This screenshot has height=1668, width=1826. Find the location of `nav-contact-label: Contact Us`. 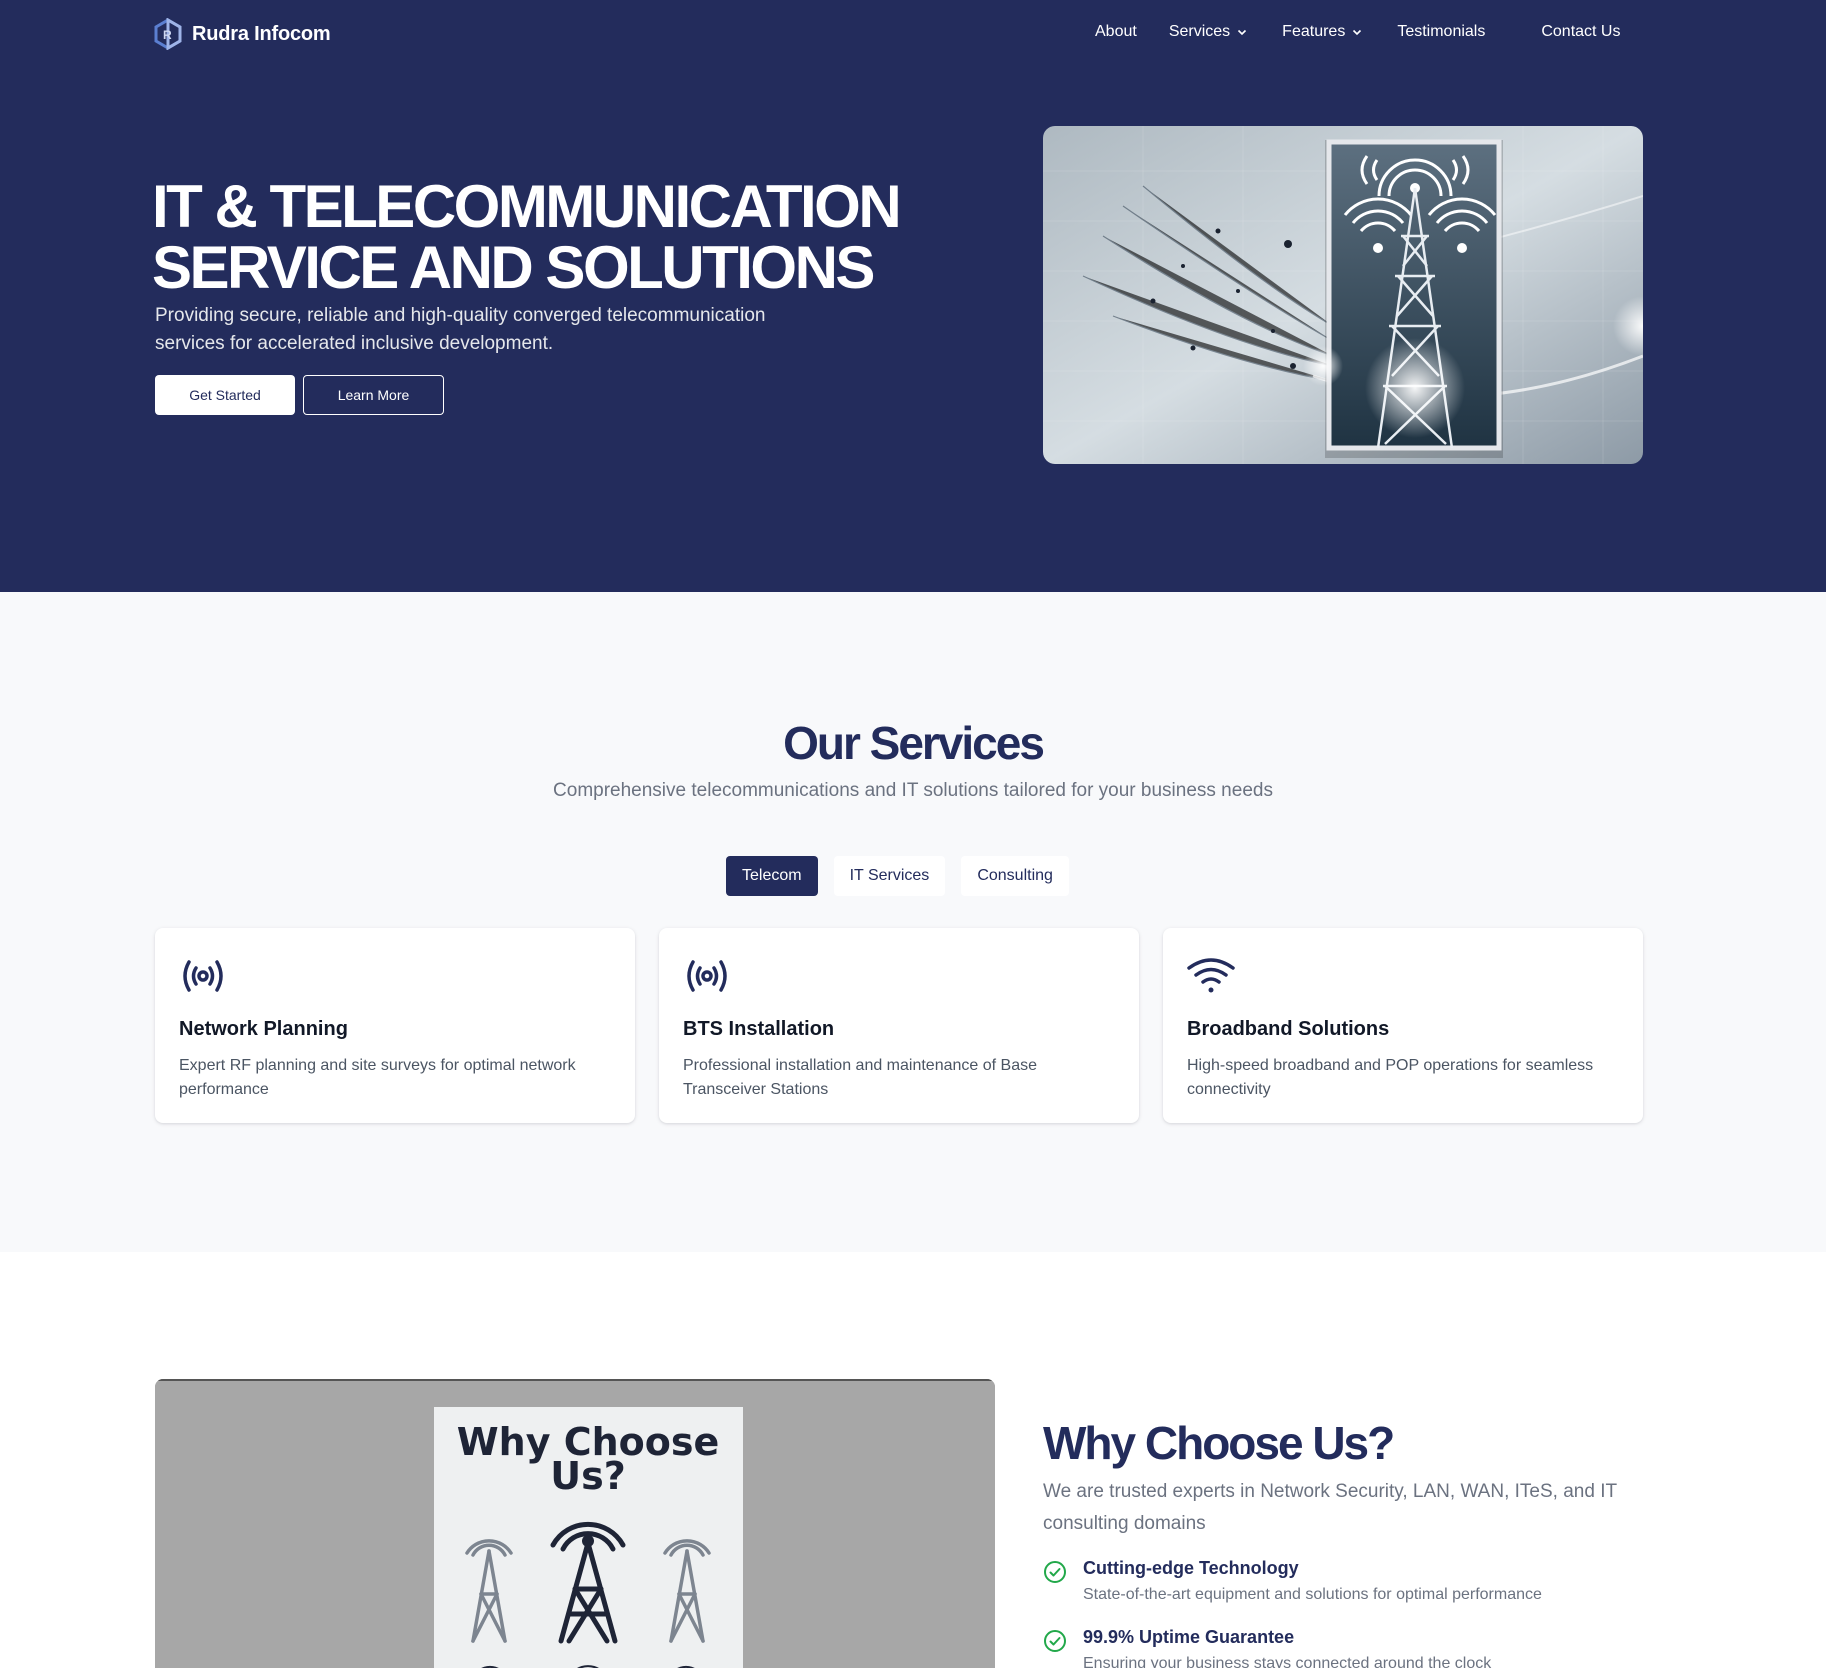

nav-contact-label: Contact Us is located at coordinates (1581, 31).